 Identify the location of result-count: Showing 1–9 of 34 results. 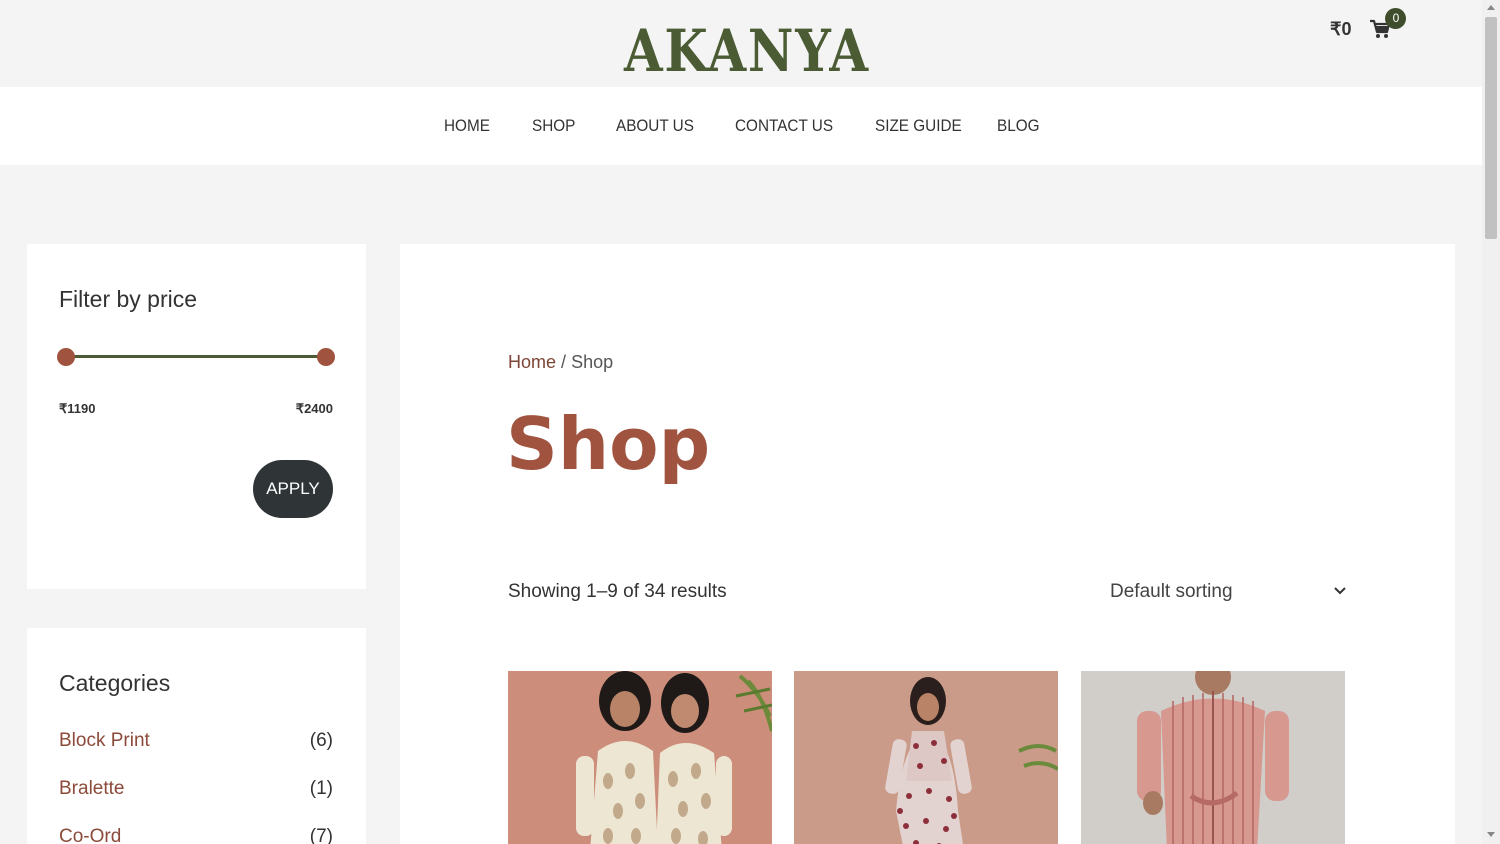
(617, 591).